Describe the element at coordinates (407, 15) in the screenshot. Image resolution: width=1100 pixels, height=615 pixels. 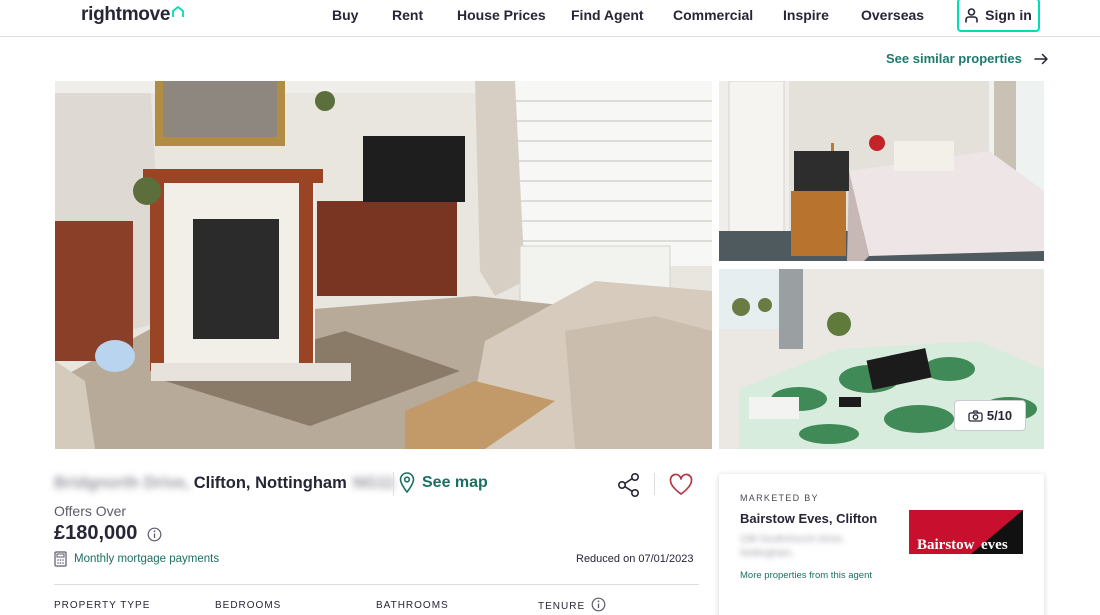
I see `nav-rent: Rent` at that location.